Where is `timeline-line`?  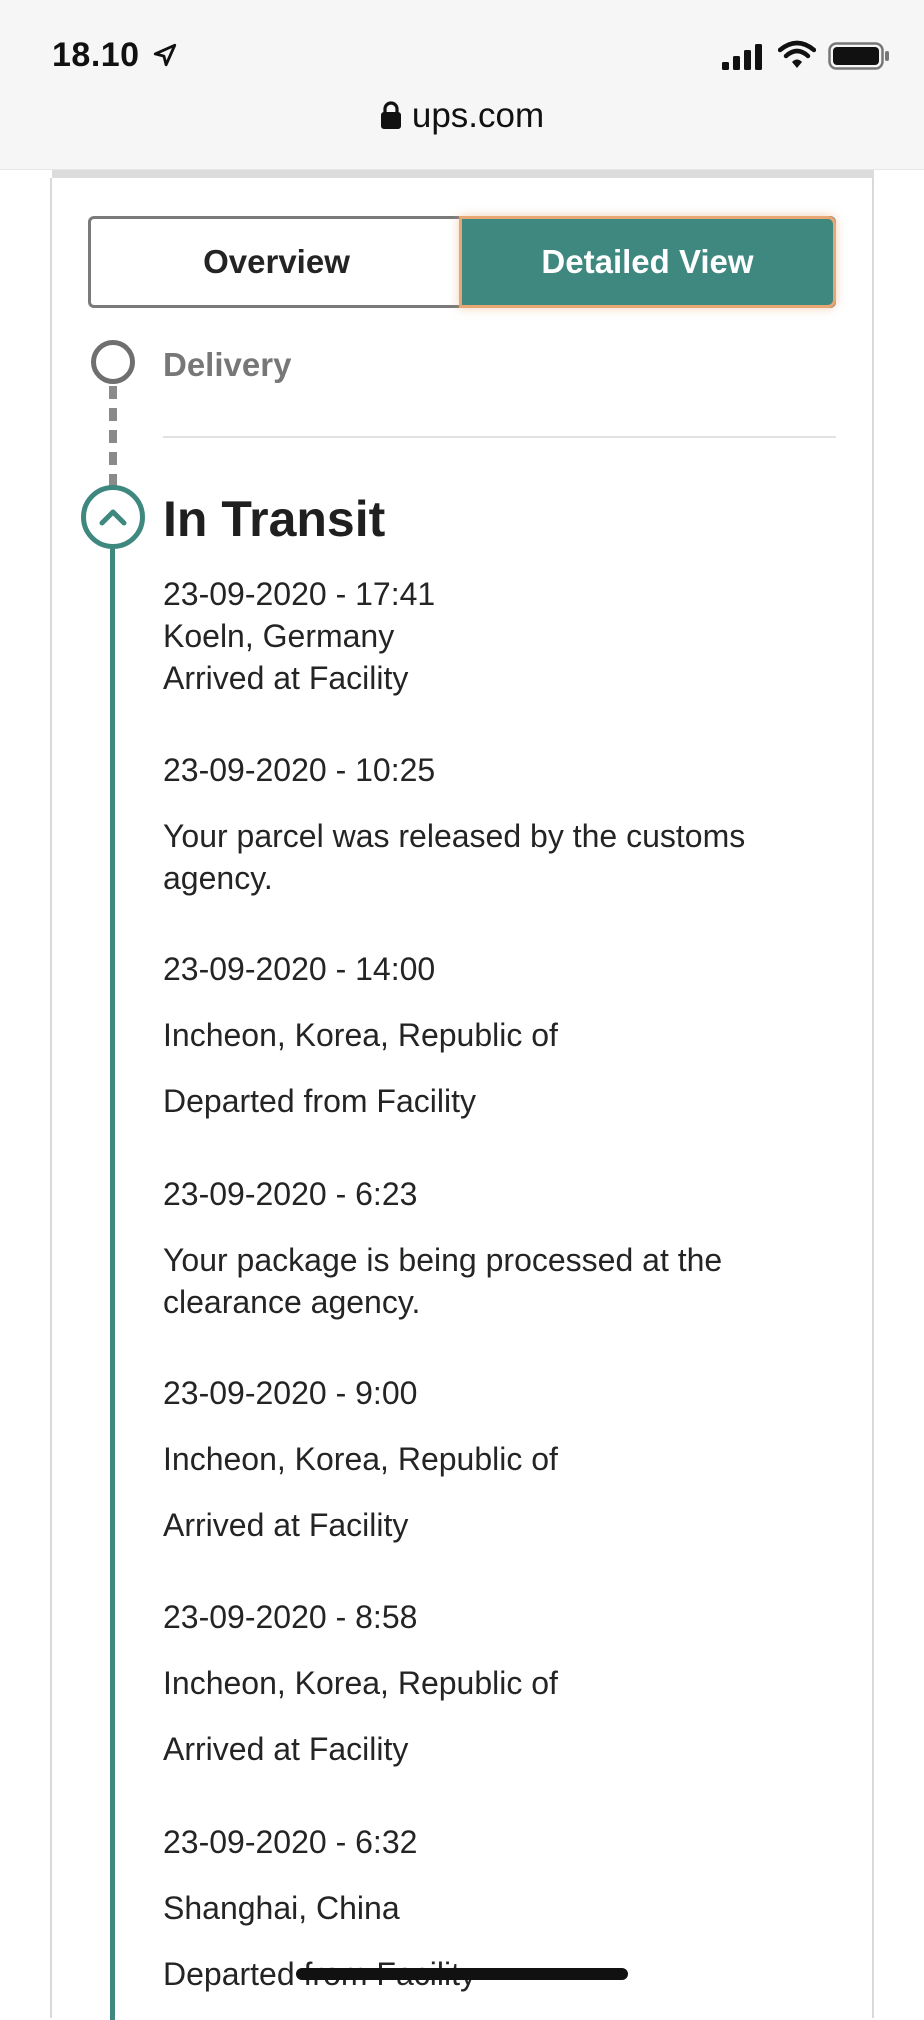
timeline-line is located at coordinates (112, 1270).